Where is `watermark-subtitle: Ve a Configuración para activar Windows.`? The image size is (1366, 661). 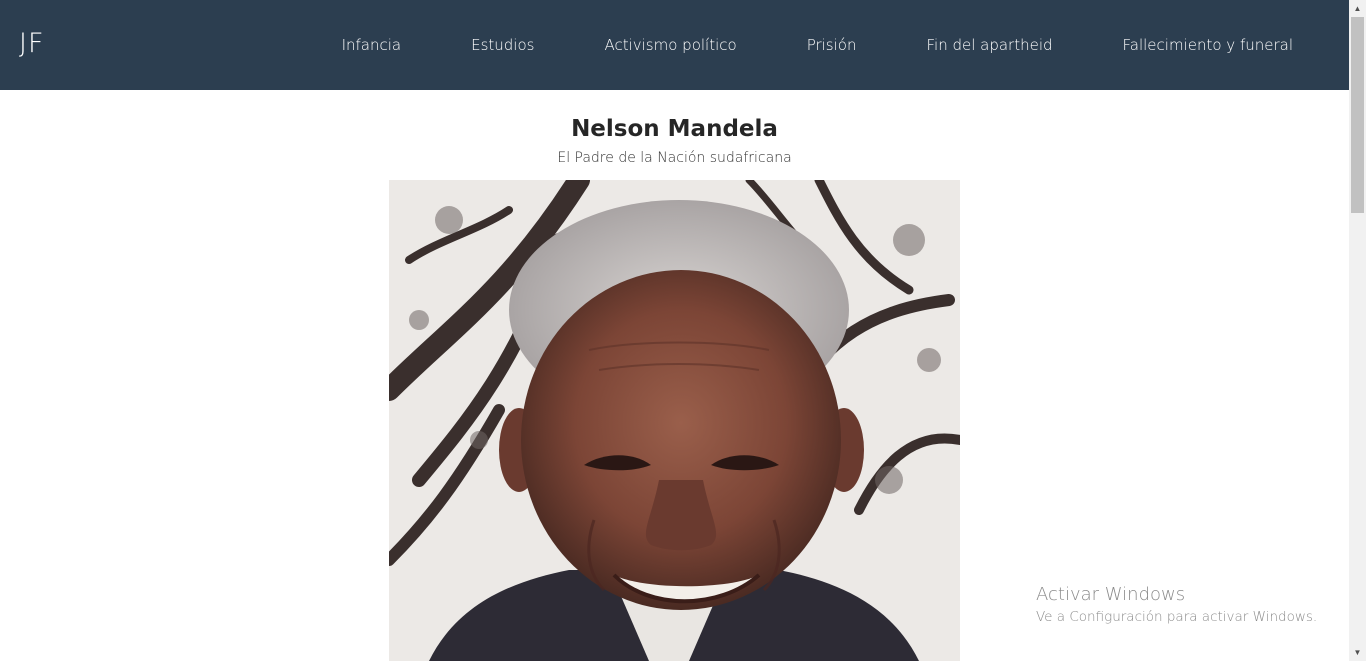
watermark-subtitle: Ve a Configuración para activar Windows. is located at coordinates (1177, 617).